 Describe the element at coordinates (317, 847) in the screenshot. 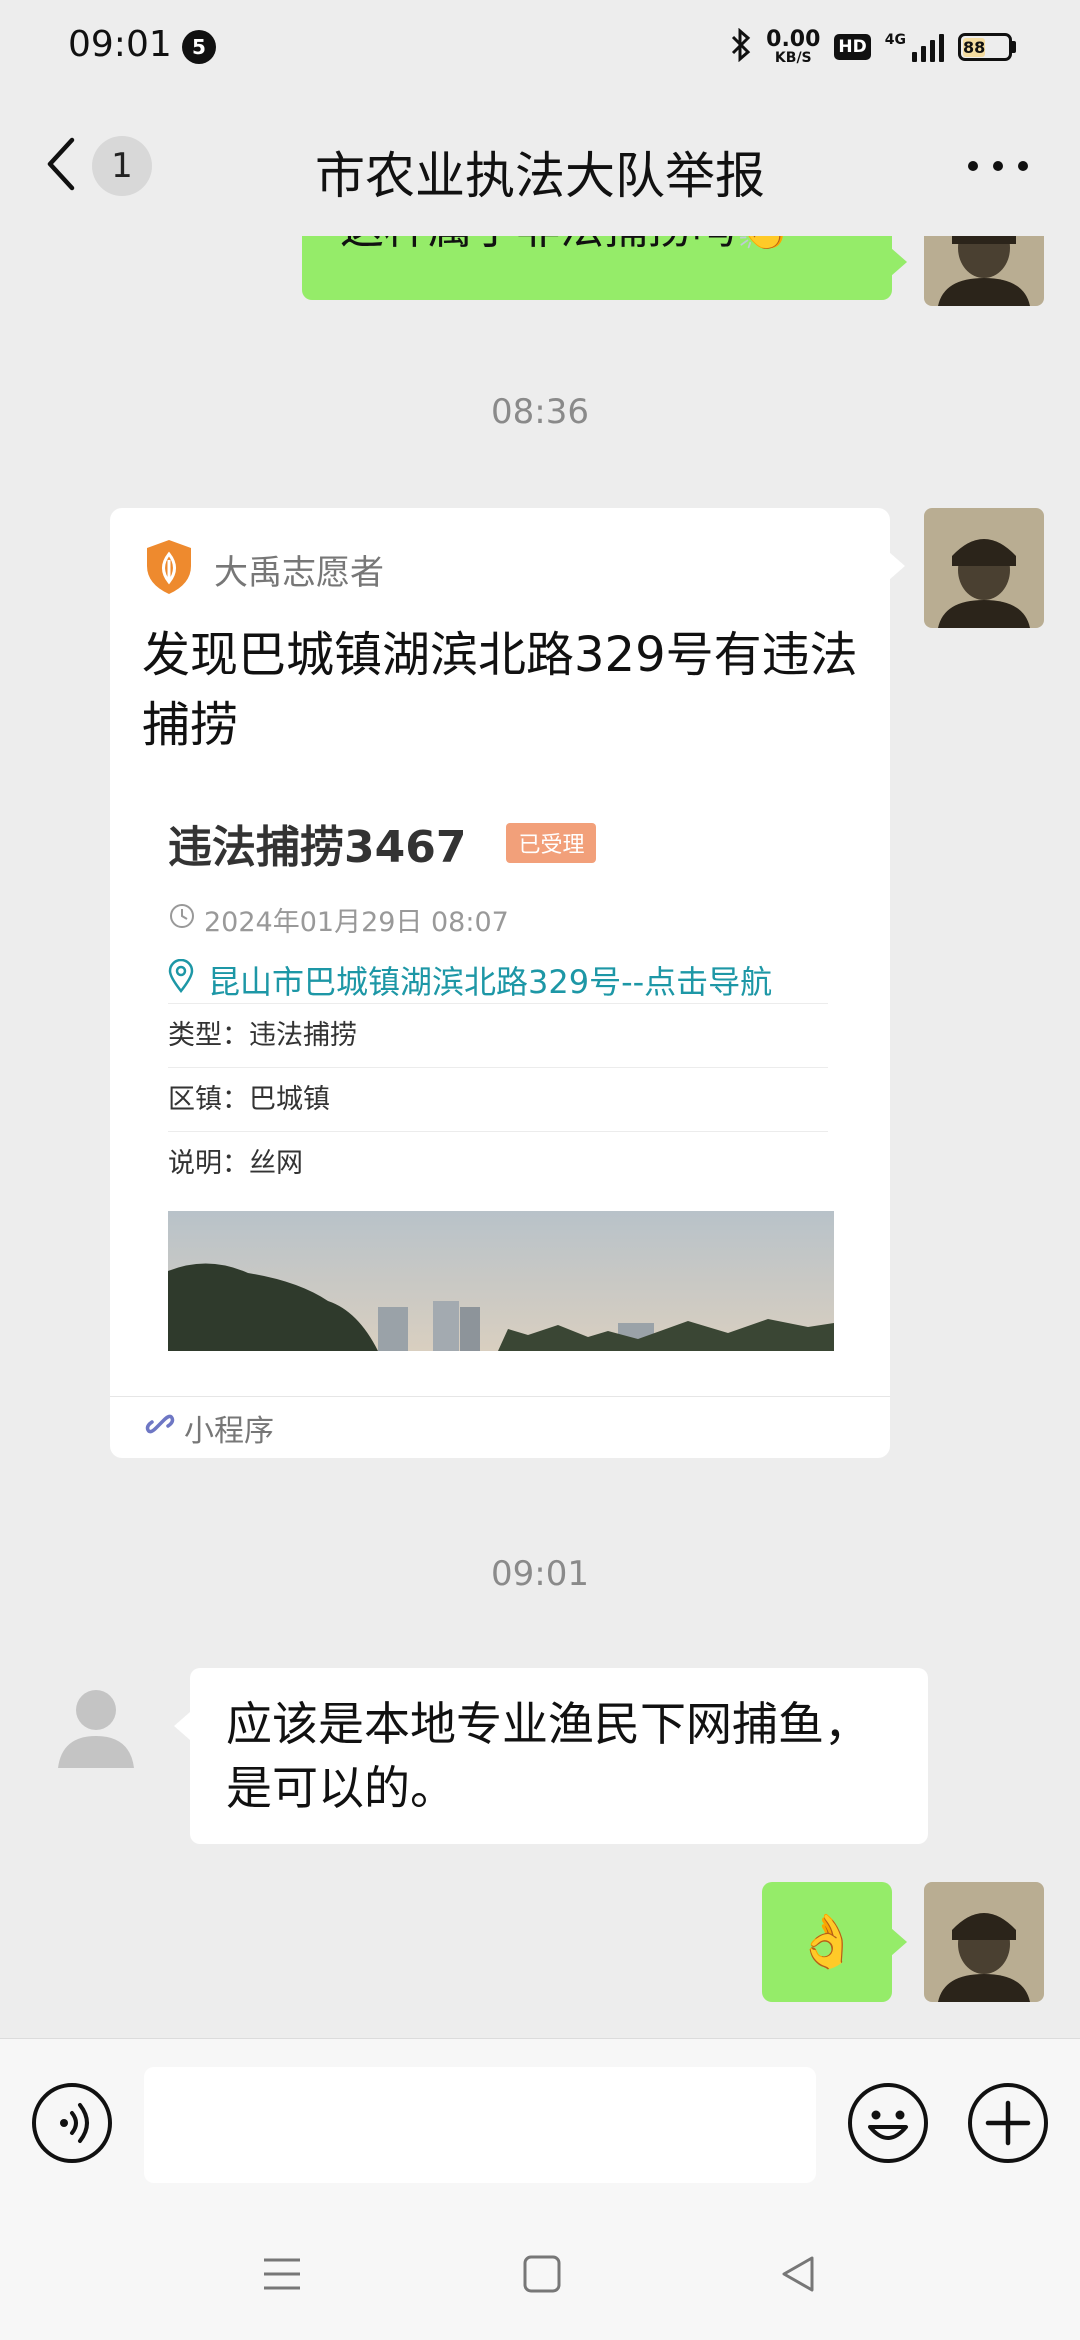

I see `report-title: 违法捕捞3467` at that location.